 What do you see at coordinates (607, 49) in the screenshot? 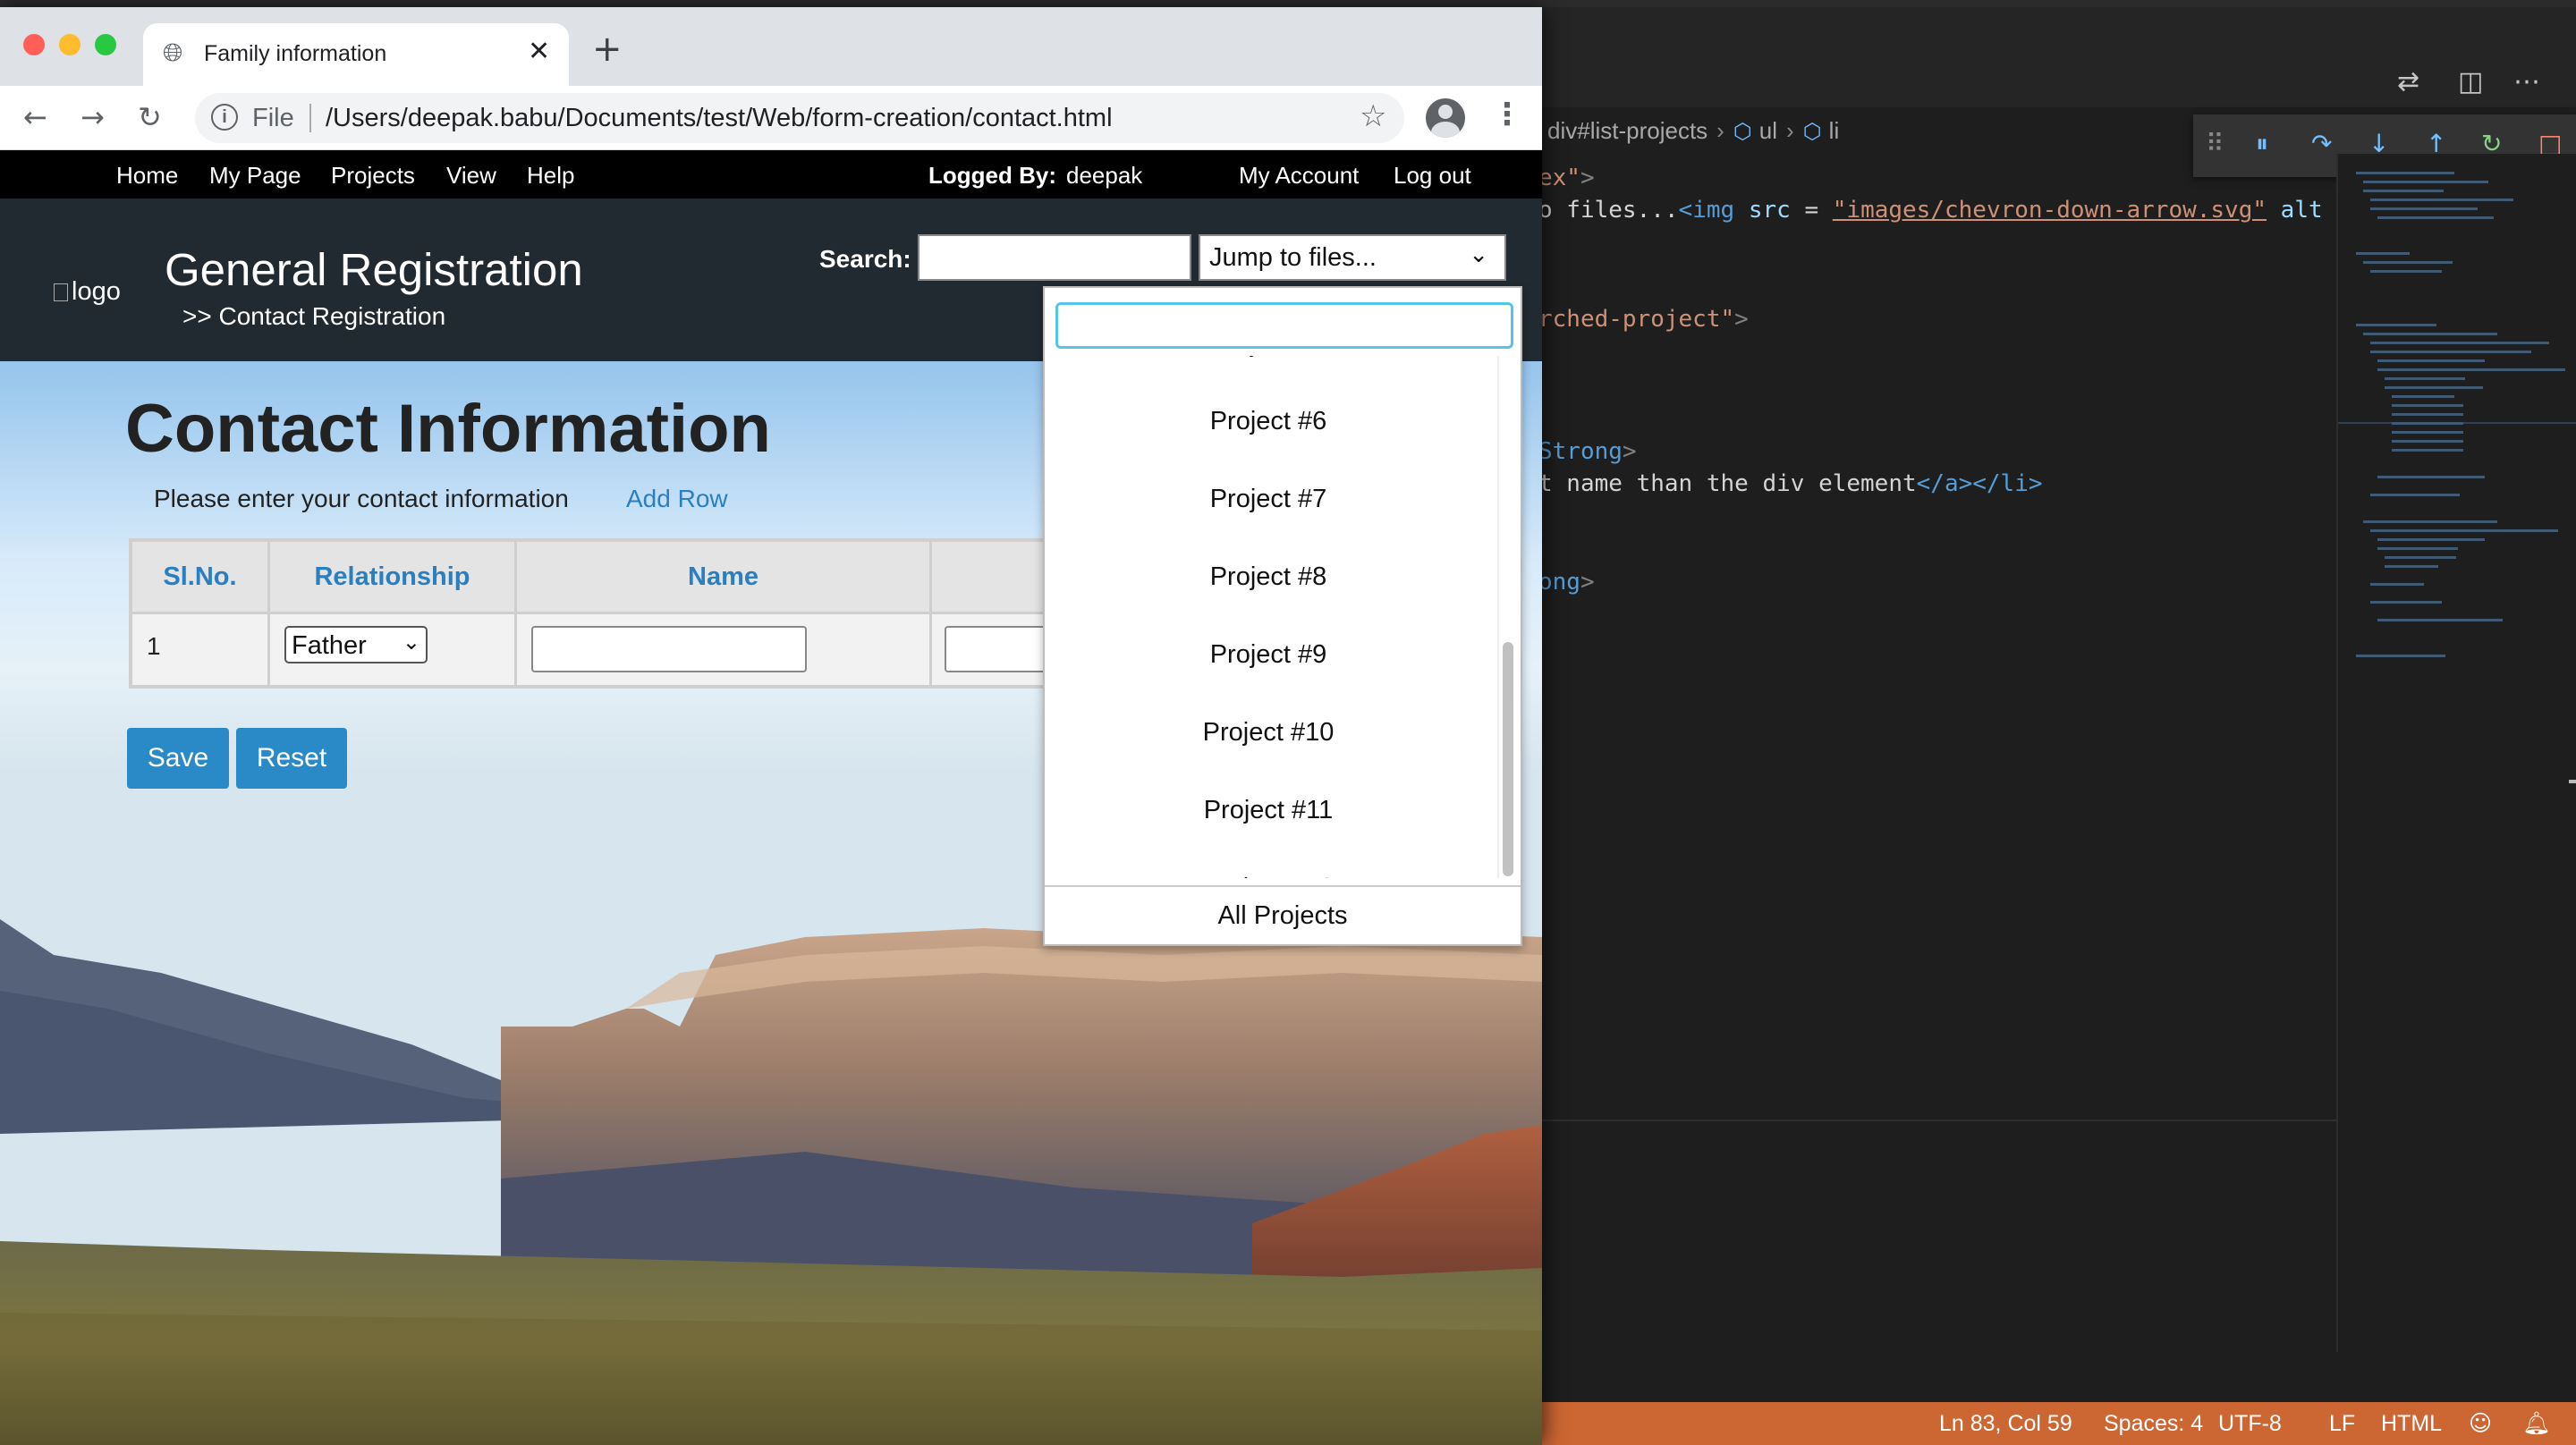
I see `new-tab-icon: +` at bounding box center [607, 49].